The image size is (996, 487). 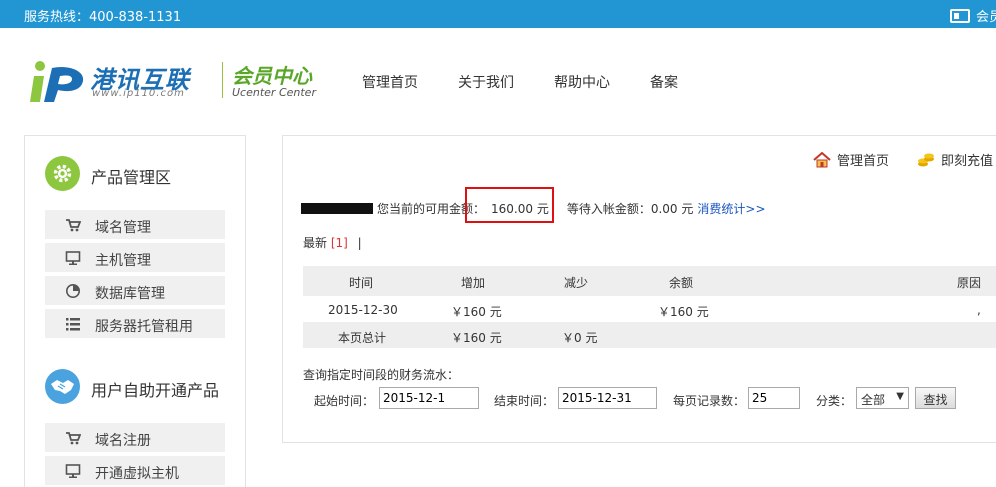 What do you see at coordinates (863, 161) in the screenshot?
I see `toolbar-home-label: 管理首页` at bounding box center [863, 161].